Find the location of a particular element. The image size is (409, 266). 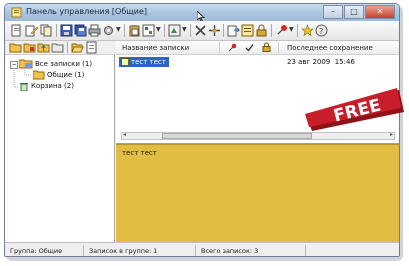

maximize-icon: □ is located at coordinates (354, 12).